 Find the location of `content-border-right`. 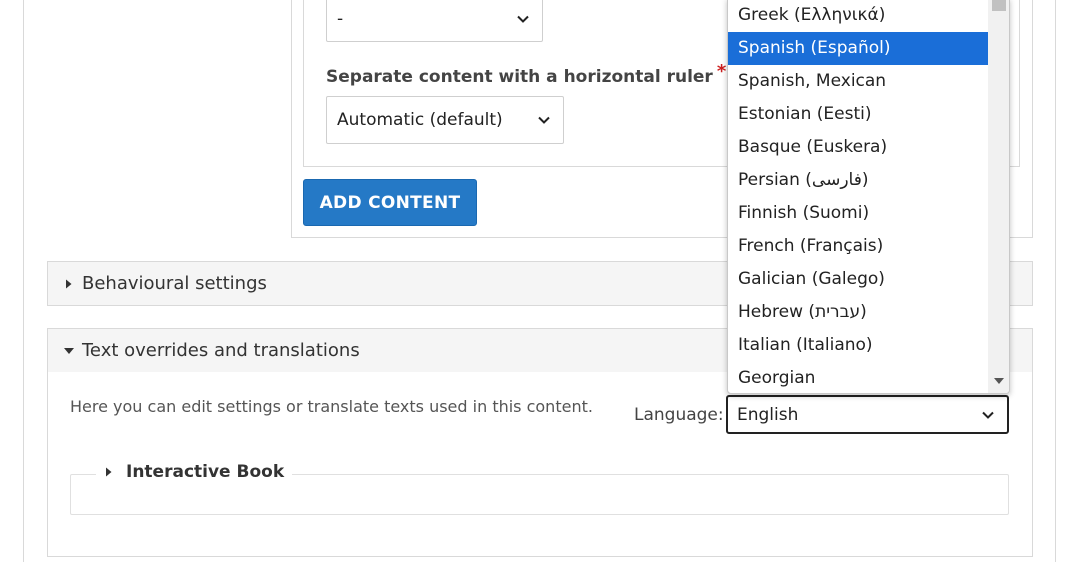

content-border-right is located at coordinates (1055, 281).